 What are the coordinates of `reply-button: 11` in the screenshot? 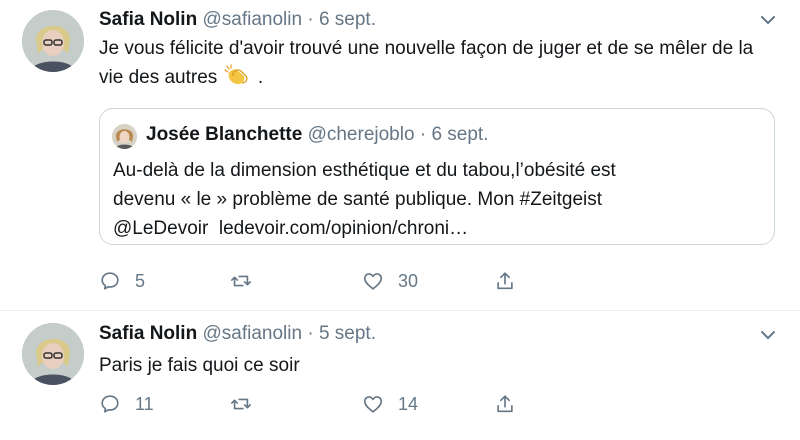 It's located at (126, 404).